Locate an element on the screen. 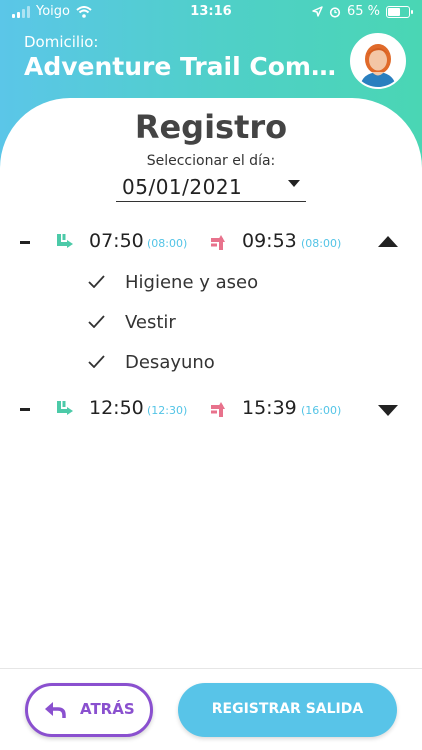 The image size is (422, 750). avatar is located at coordinates (378, 61).